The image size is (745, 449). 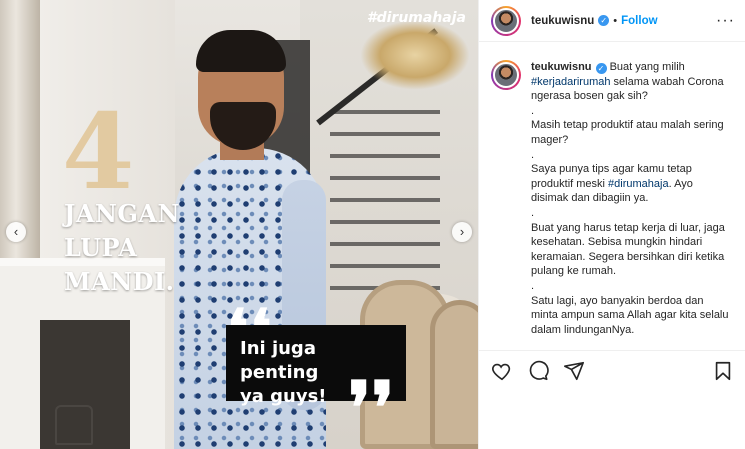 What do you see at coordinates (241, 51) in the screenshot?
I see `hair` at bounding box center [241, 51].